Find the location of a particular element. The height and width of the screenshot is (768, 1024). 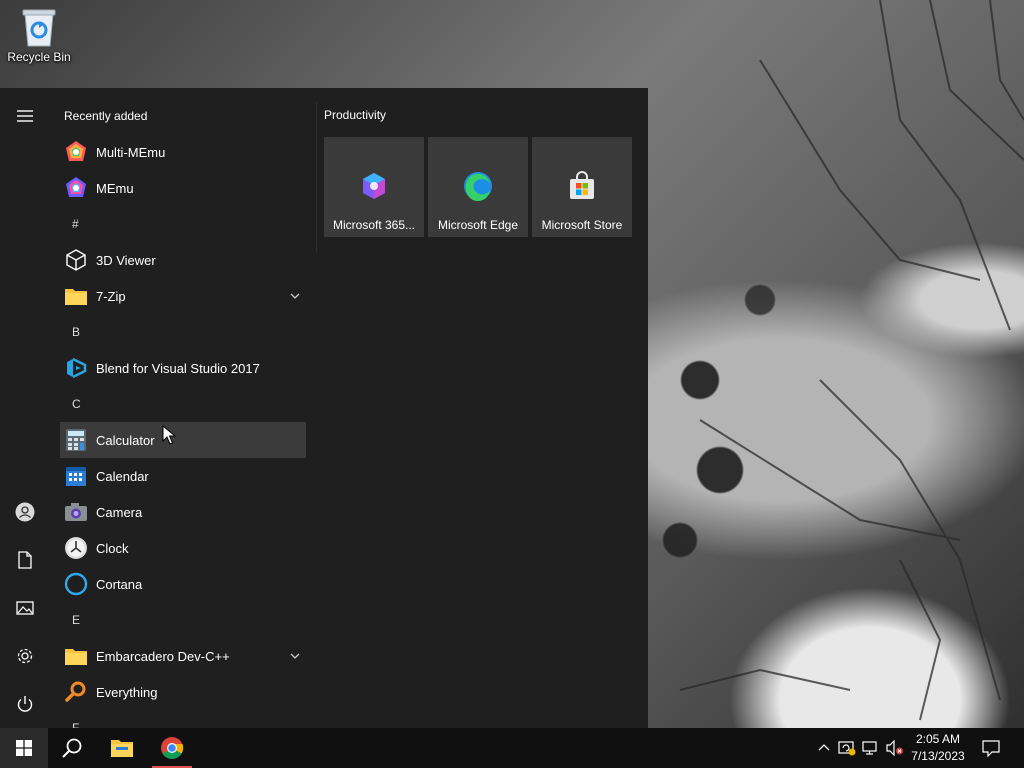

document-icon is located at coordinates (25, 560).